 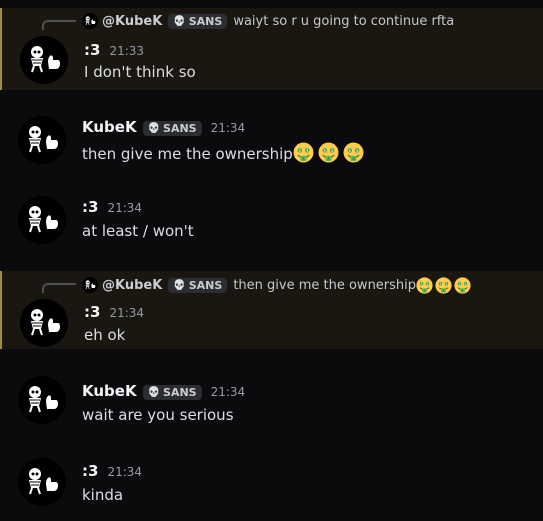 I want to click on reply-preview: @KubeK 💀 SANS then give me the ownership, so click(x=277, y=285).